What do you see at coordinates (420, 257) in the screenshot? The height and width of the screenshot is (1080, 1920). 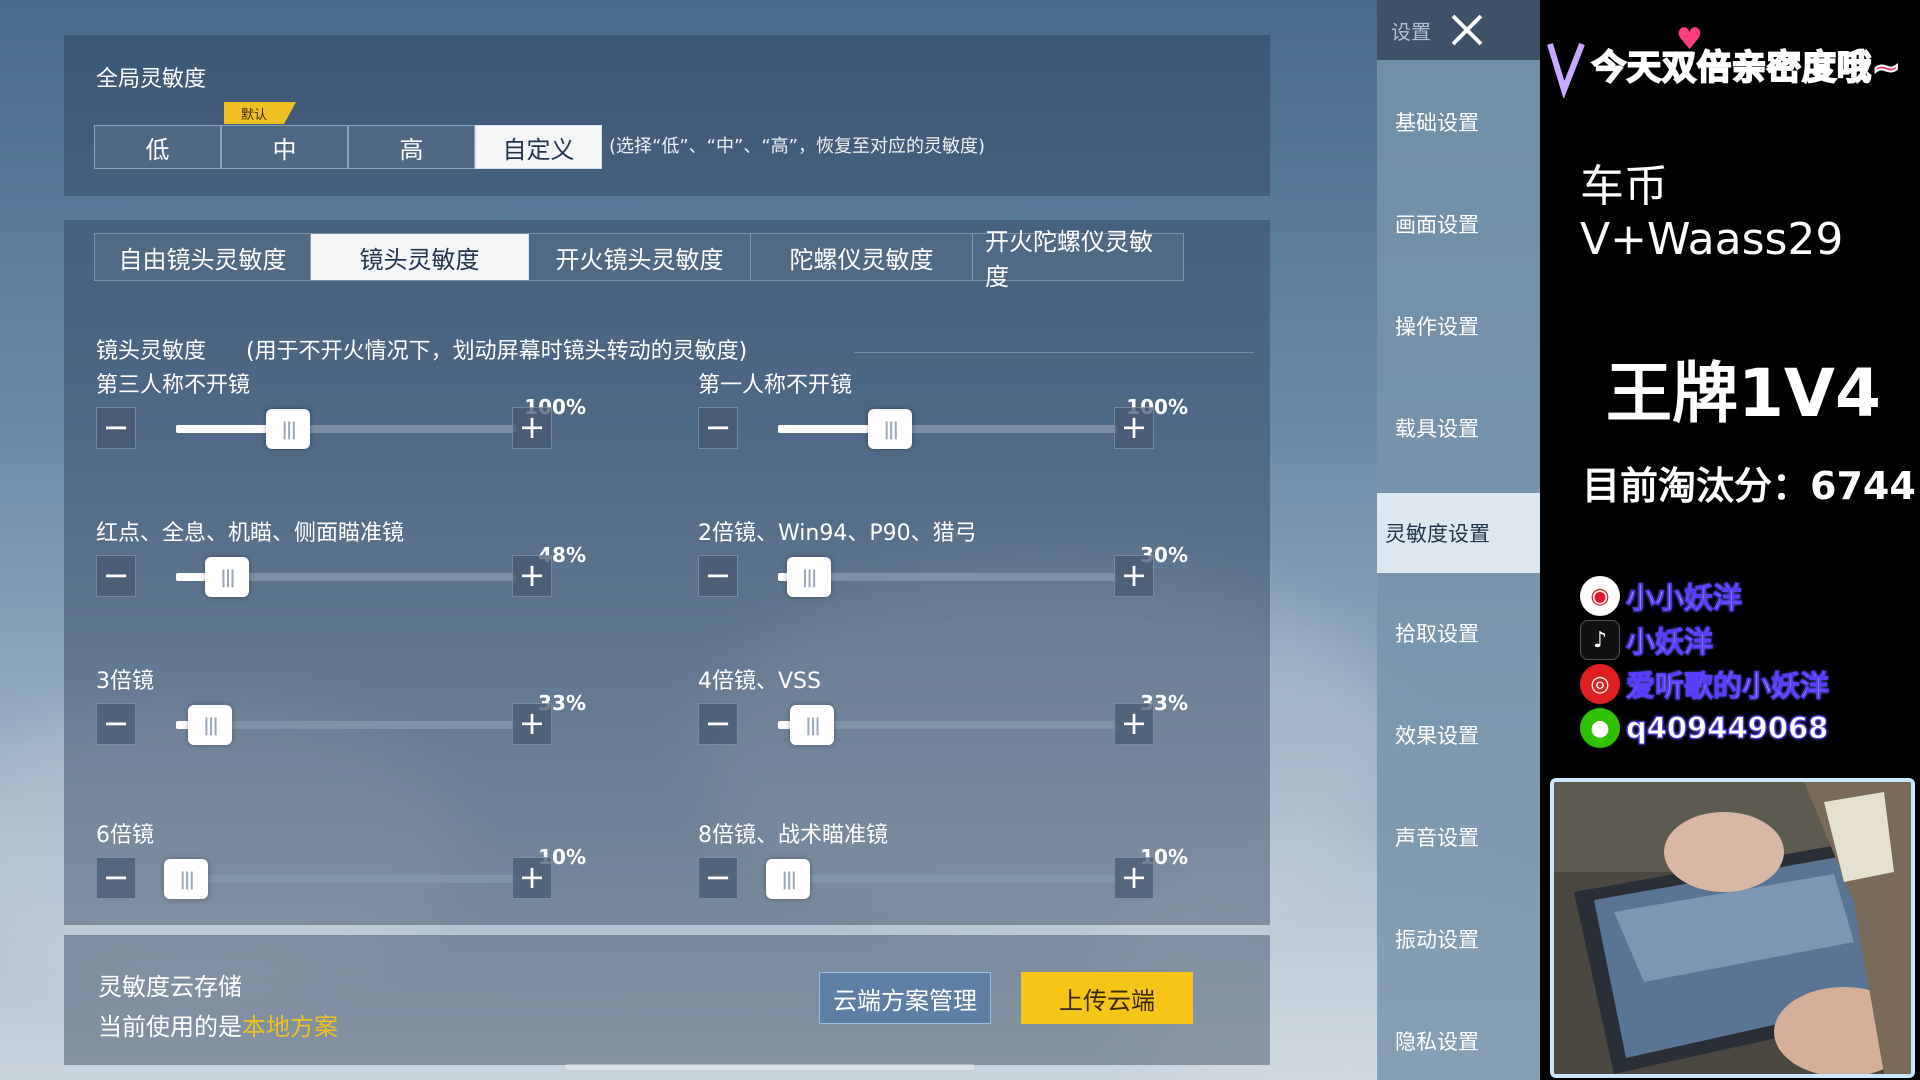 I see `tab-camera-sensitivity: 镜头灵敏度` at bounding box center [420, 257].